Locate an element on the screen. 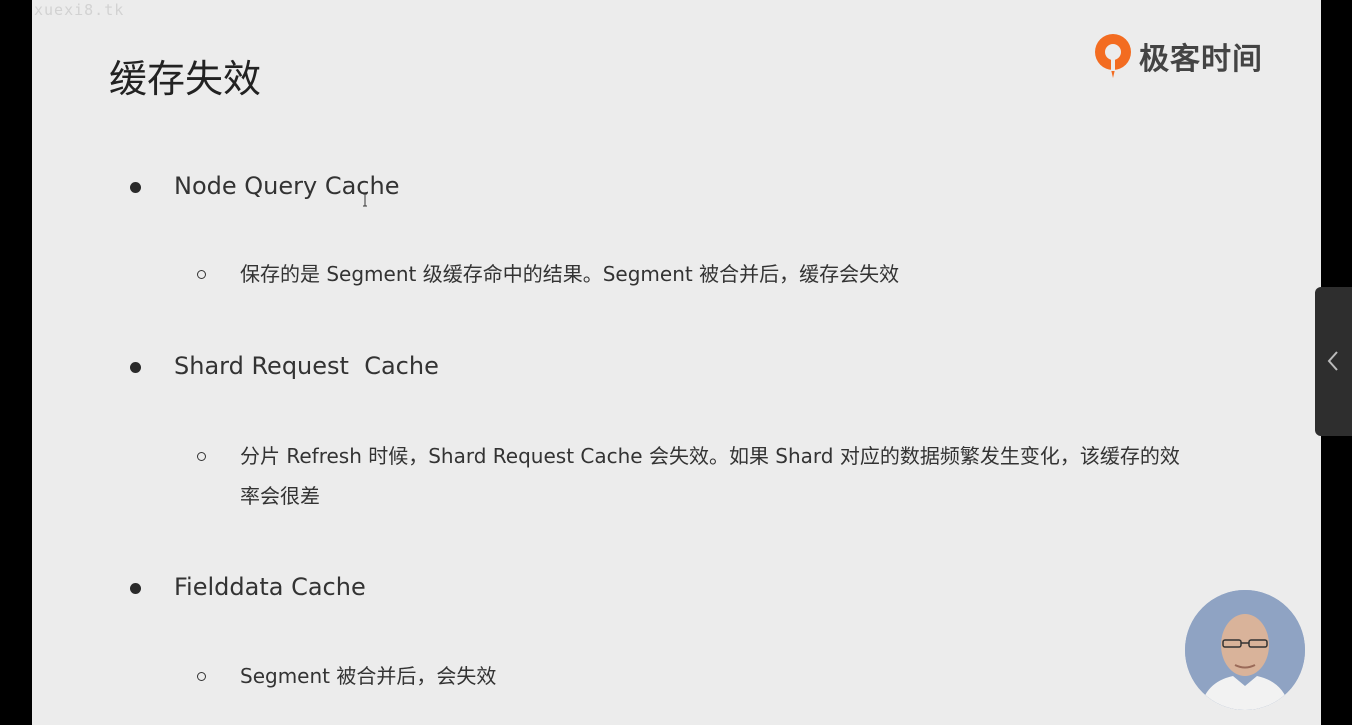 This screenshot has height=725, width=1352. subitem-line: 保存的是 Segment 级缓存命中的结果。Segment 被合并后，缓存会失效 is located at coordinates (570, 274).